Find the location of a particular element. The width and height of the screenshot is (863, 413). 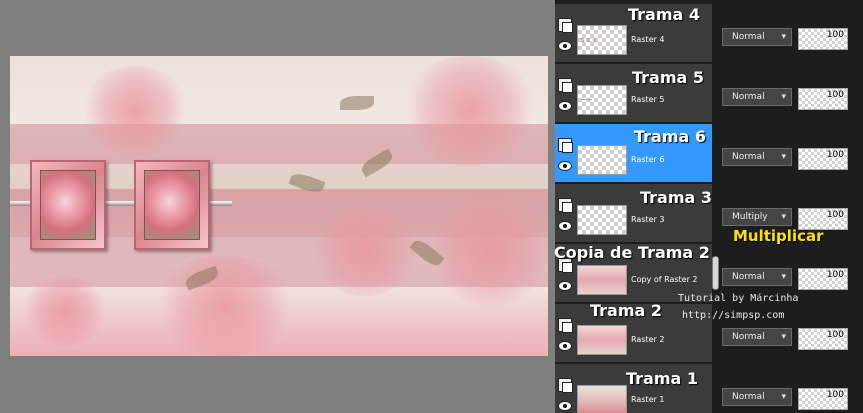

photo-frame-right is located at coordinates (172, 205).